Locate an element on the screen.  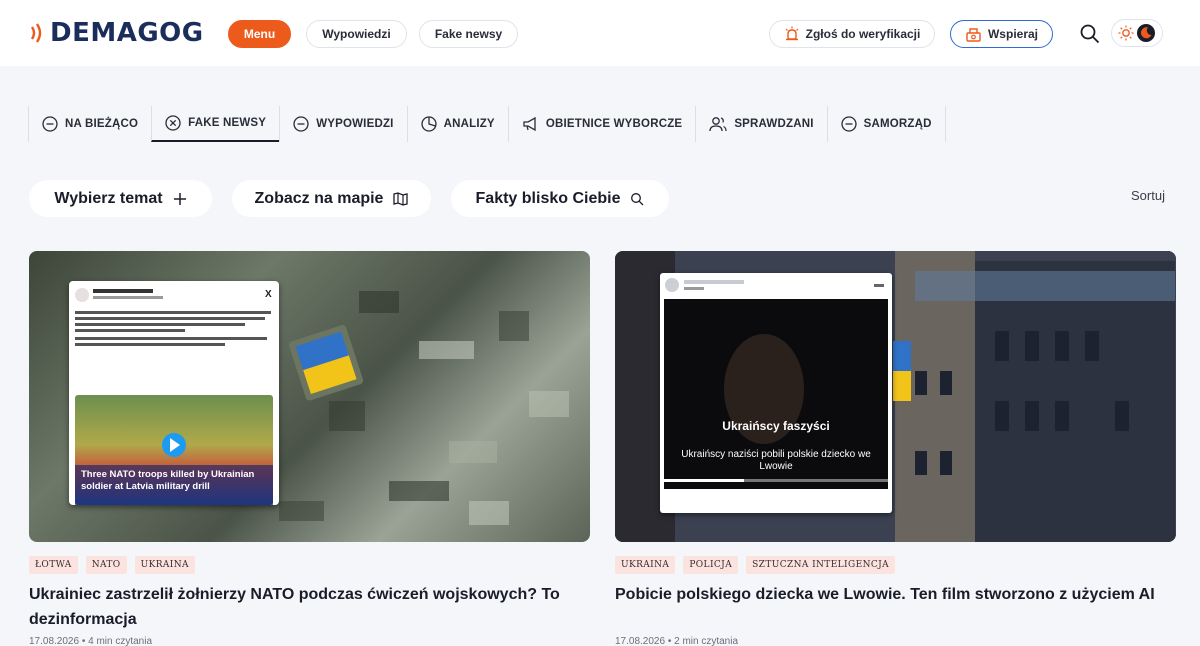
report-button: Zgłoś do weryfikacji is located at coordinates (852, 34).